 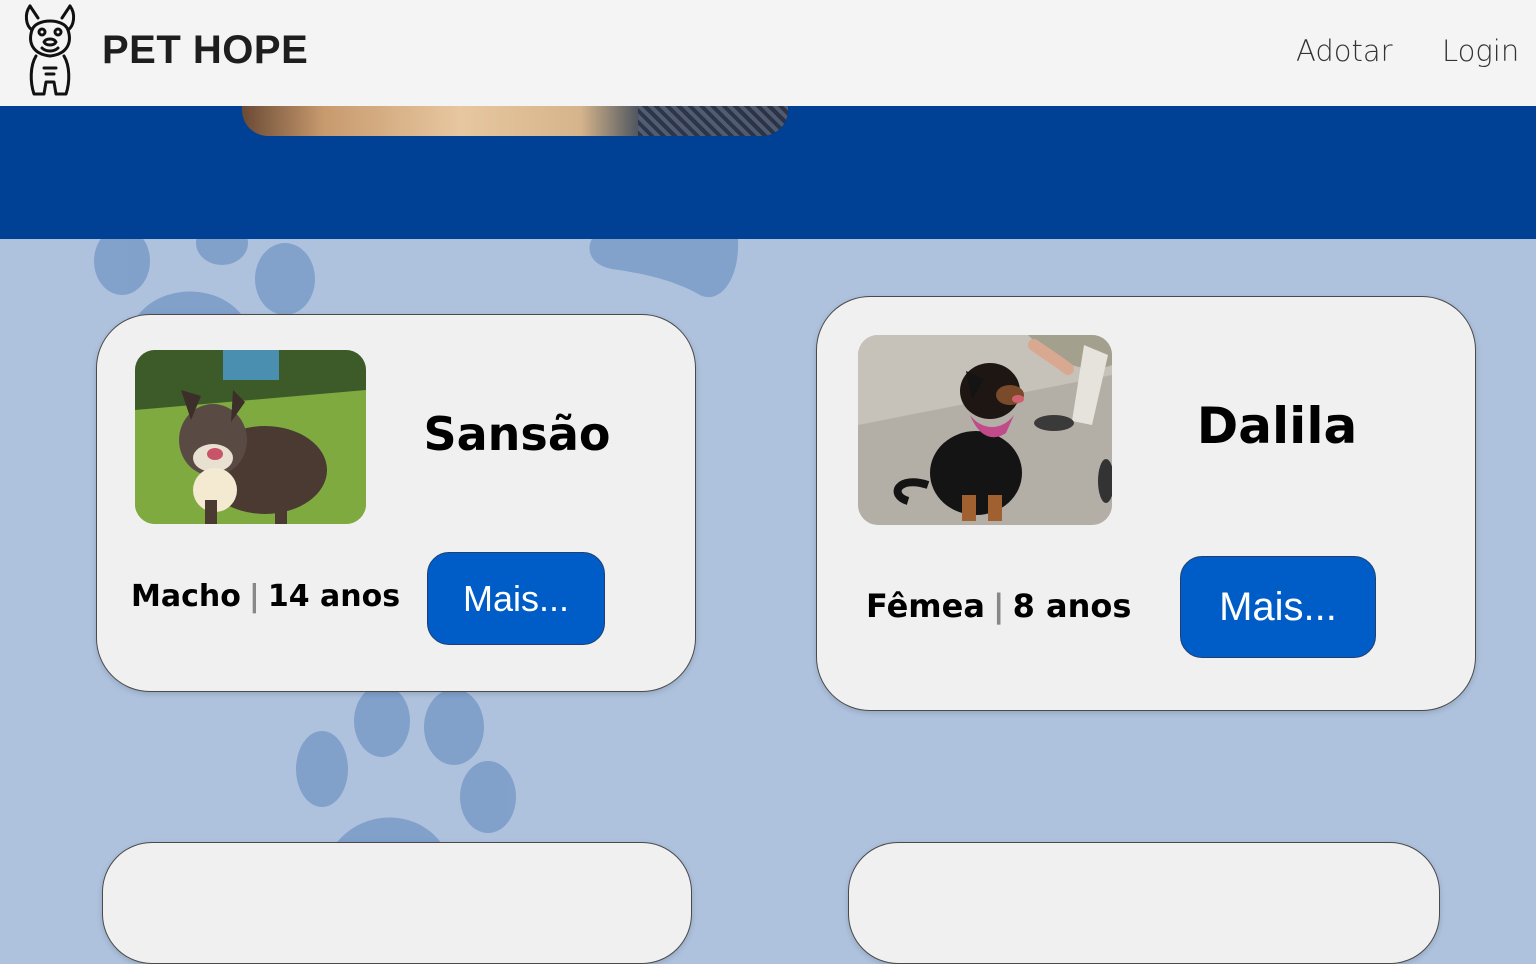 I want to click on nav-link-login: Login, so click(x=1480, y=51).